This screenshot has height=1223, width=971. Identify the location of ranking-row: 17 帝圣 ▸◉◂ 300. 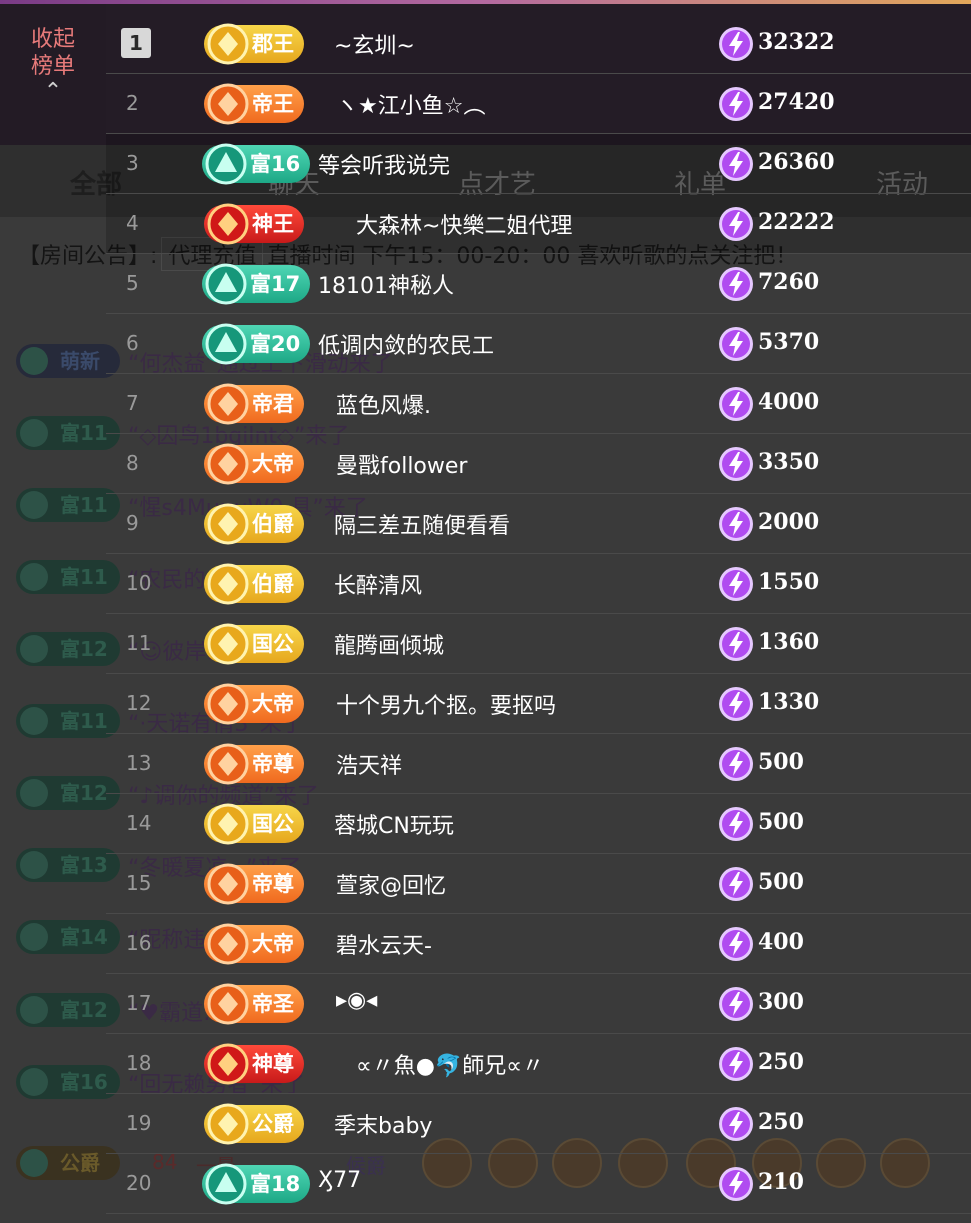
(538, 1004).